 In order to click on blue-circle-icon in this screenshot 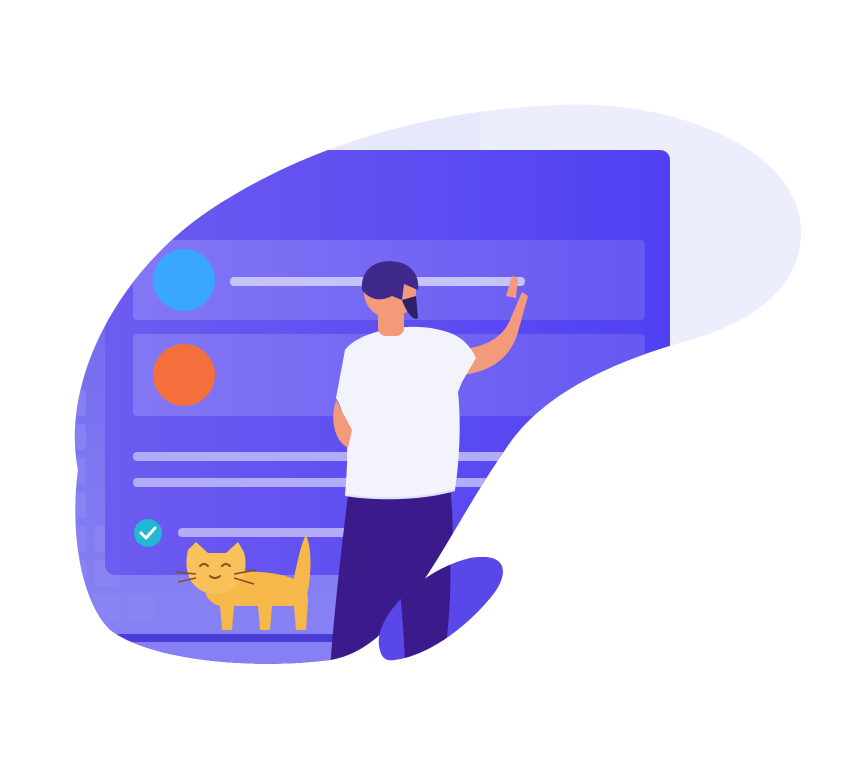, I will do `click(184, 280)`.